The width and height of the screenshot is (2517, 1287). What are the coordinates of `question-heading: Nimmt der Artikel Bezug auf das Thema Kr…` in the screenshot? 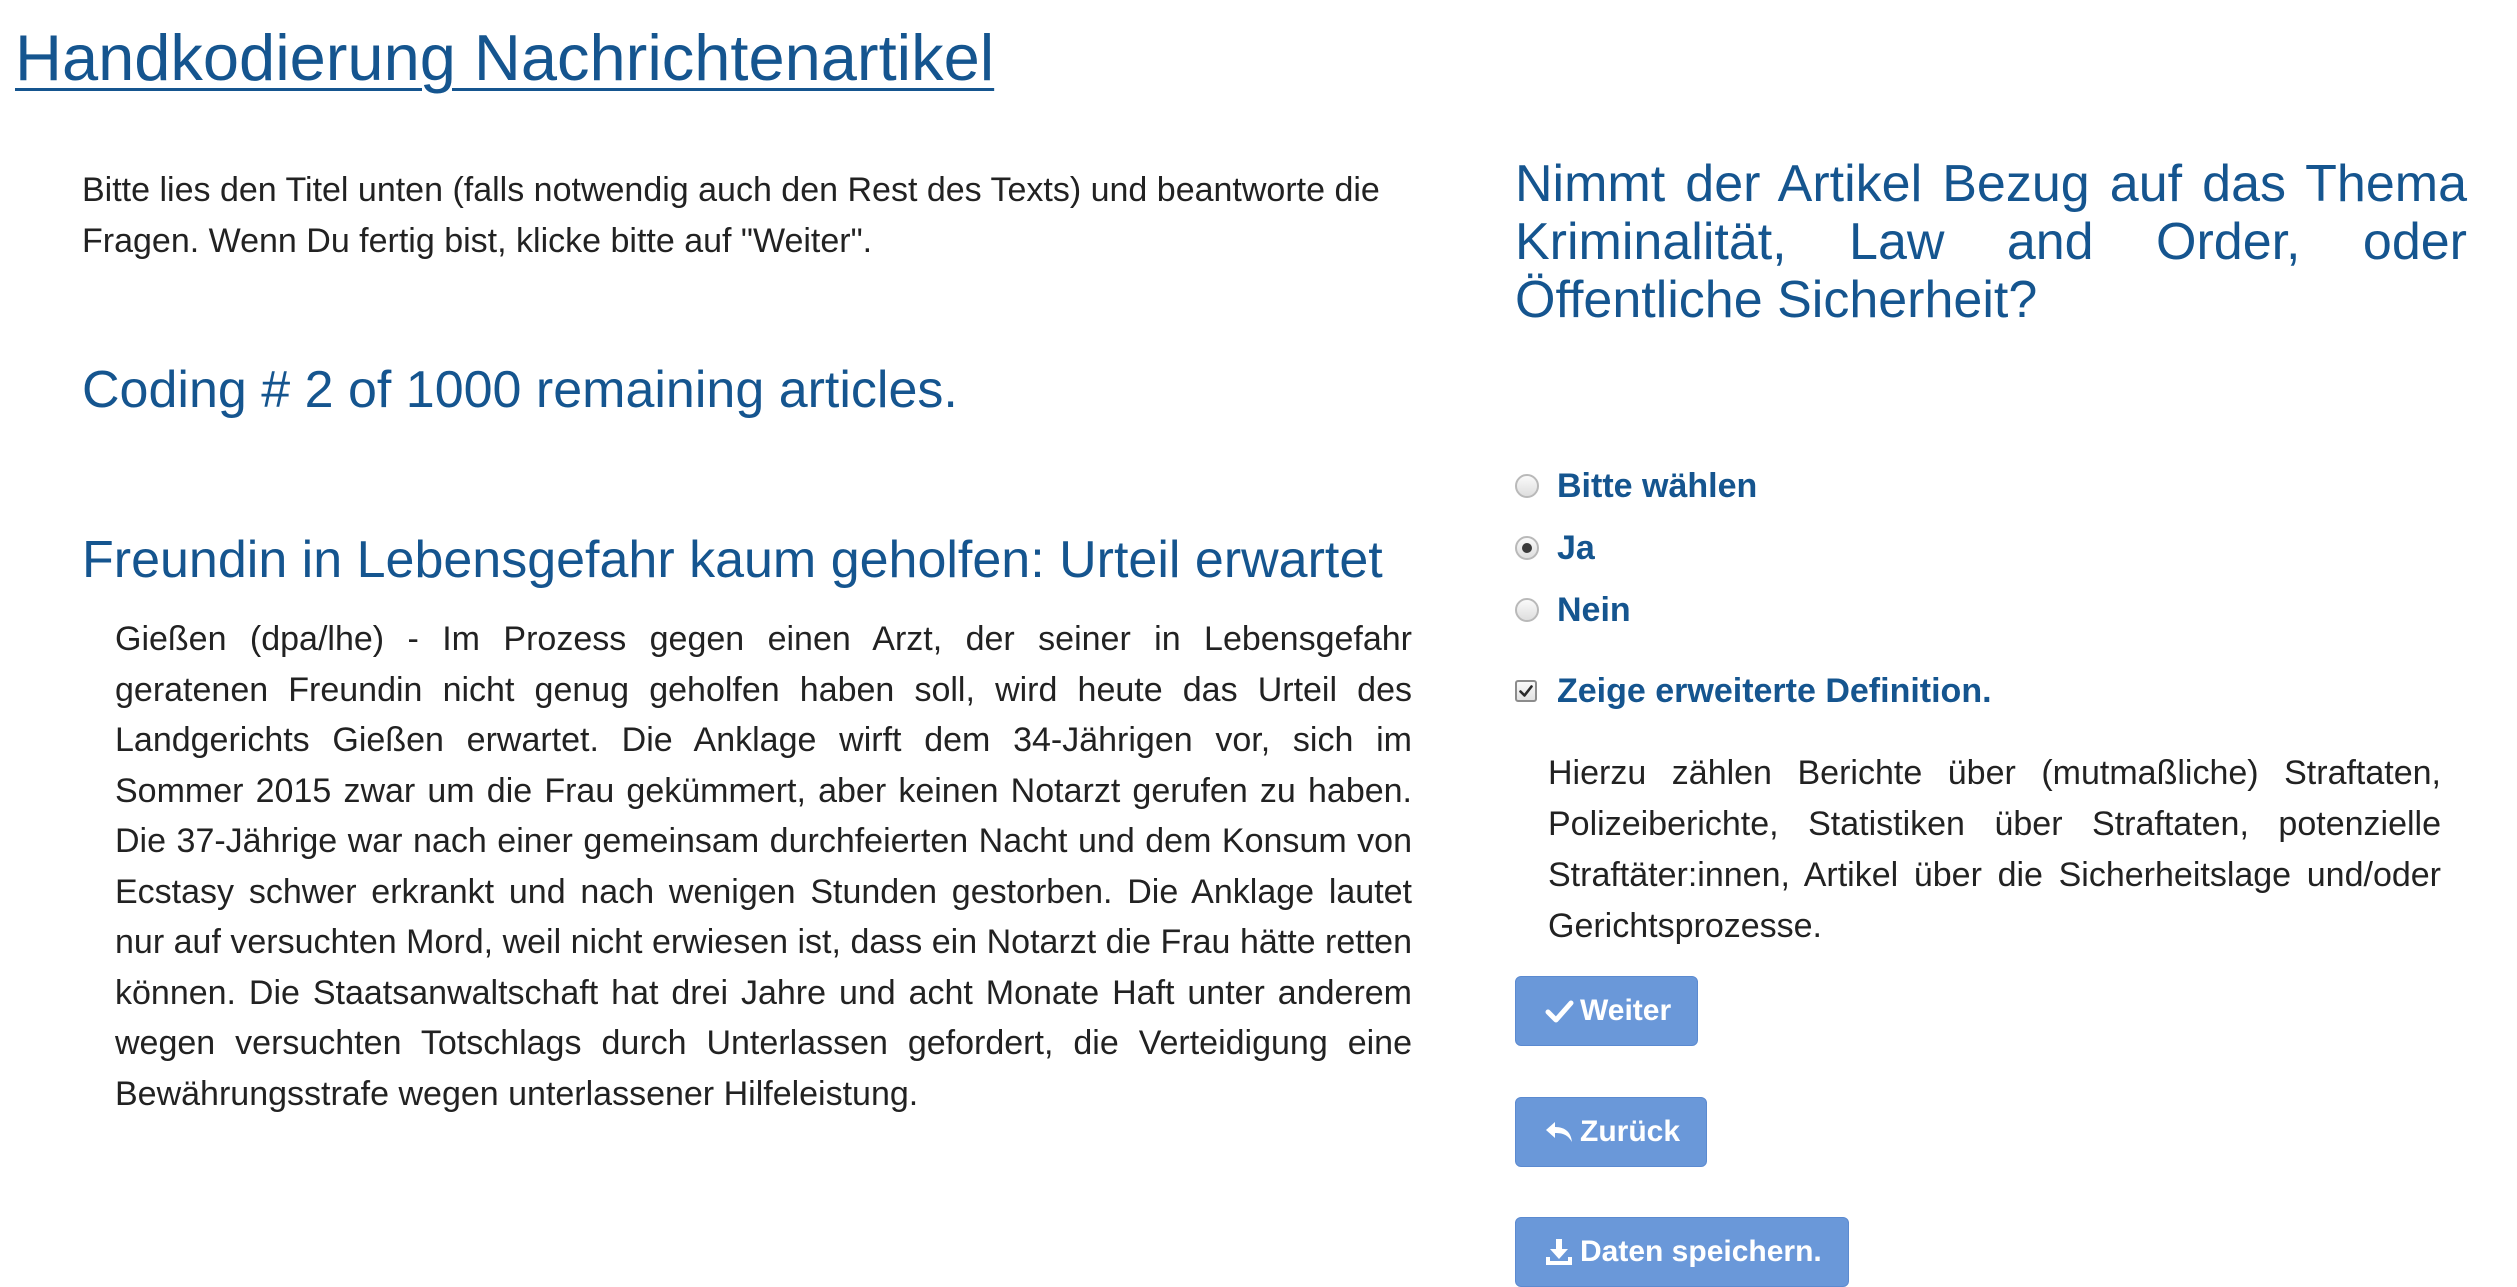 It's located at (1991, 242).